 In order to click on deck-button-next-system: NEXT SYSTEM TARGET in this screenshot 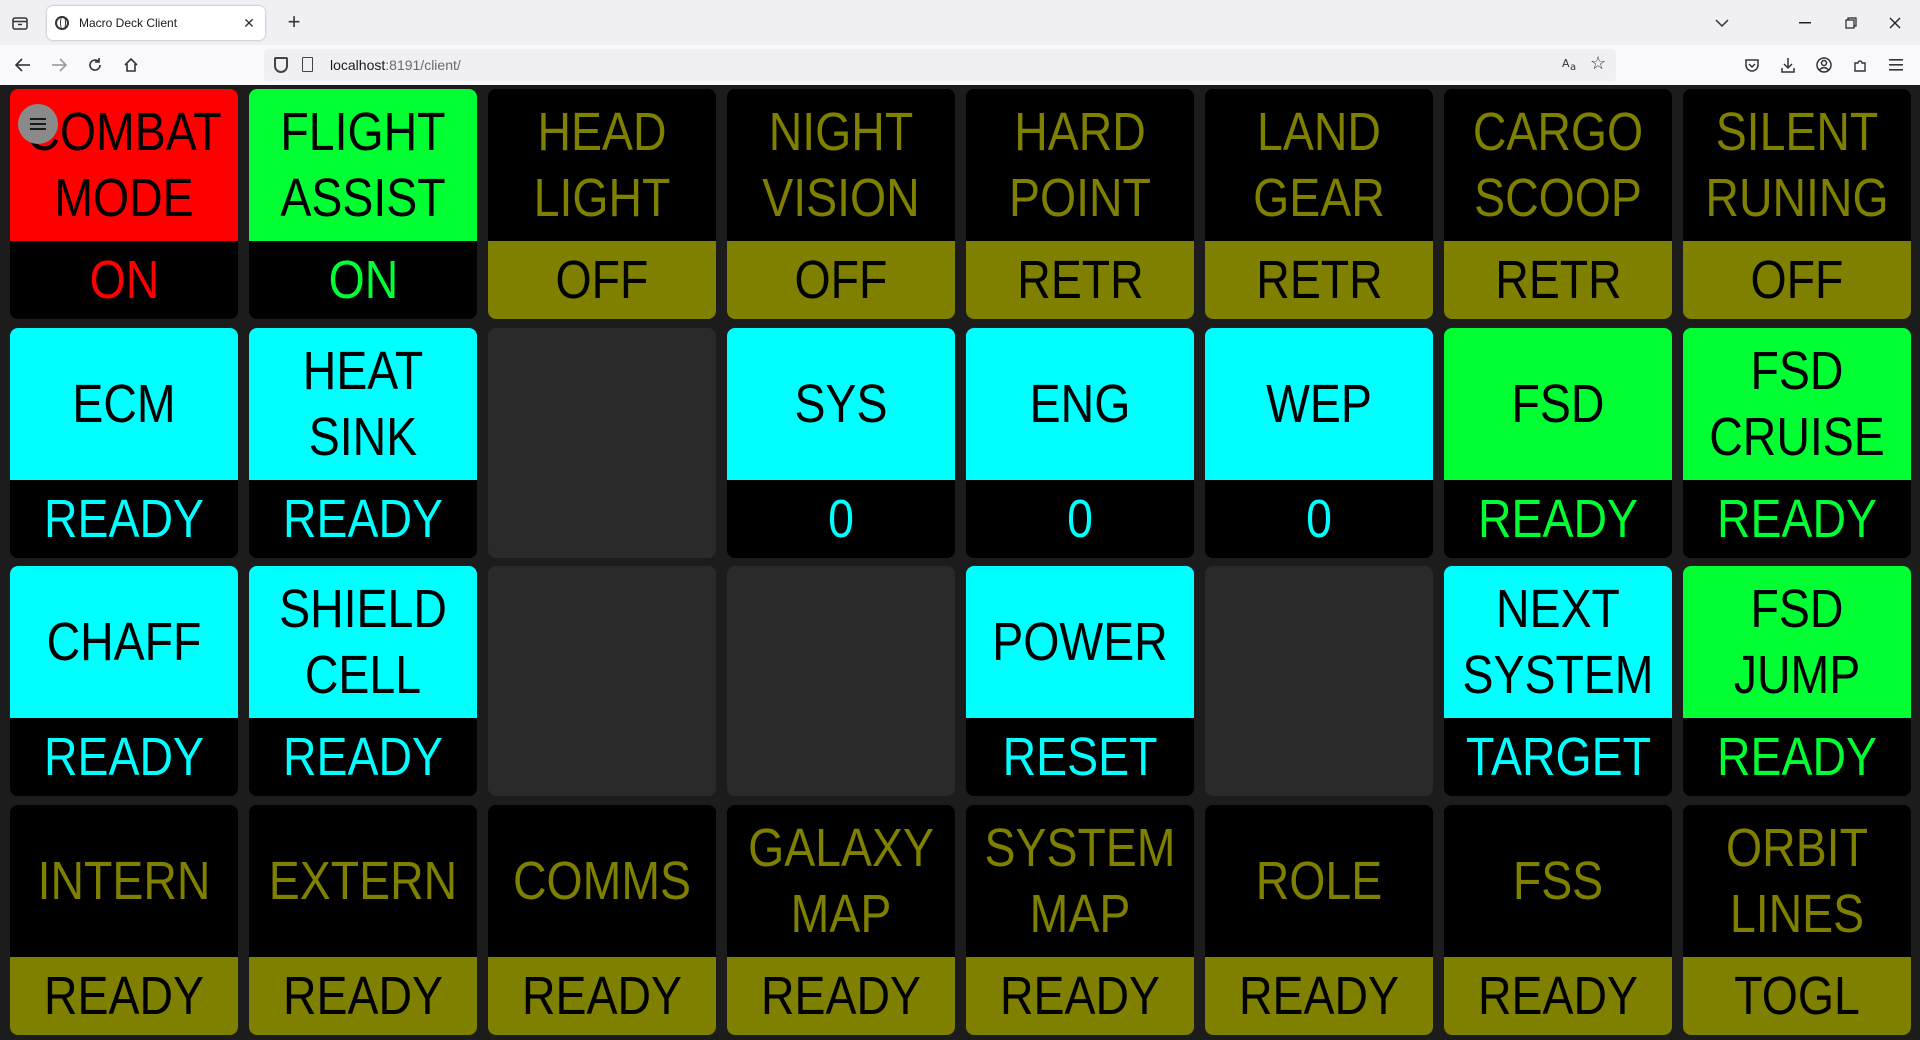, I will do `click(1558, 681)`.